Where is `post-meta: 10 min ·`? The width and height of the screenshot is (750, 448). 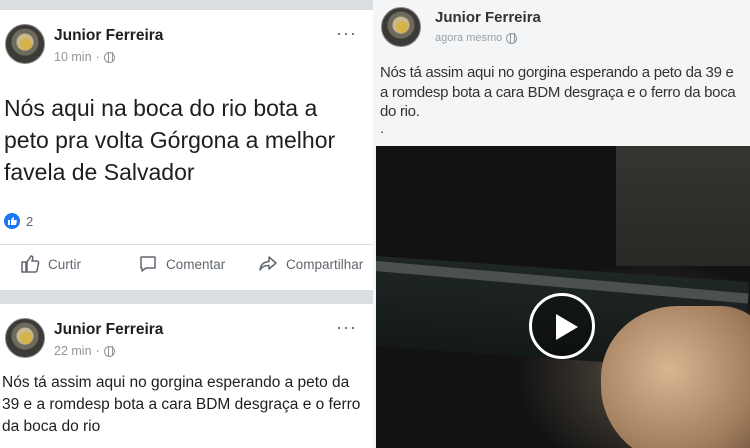 post-meta: 10 min · is located at coordinates (84, 57).